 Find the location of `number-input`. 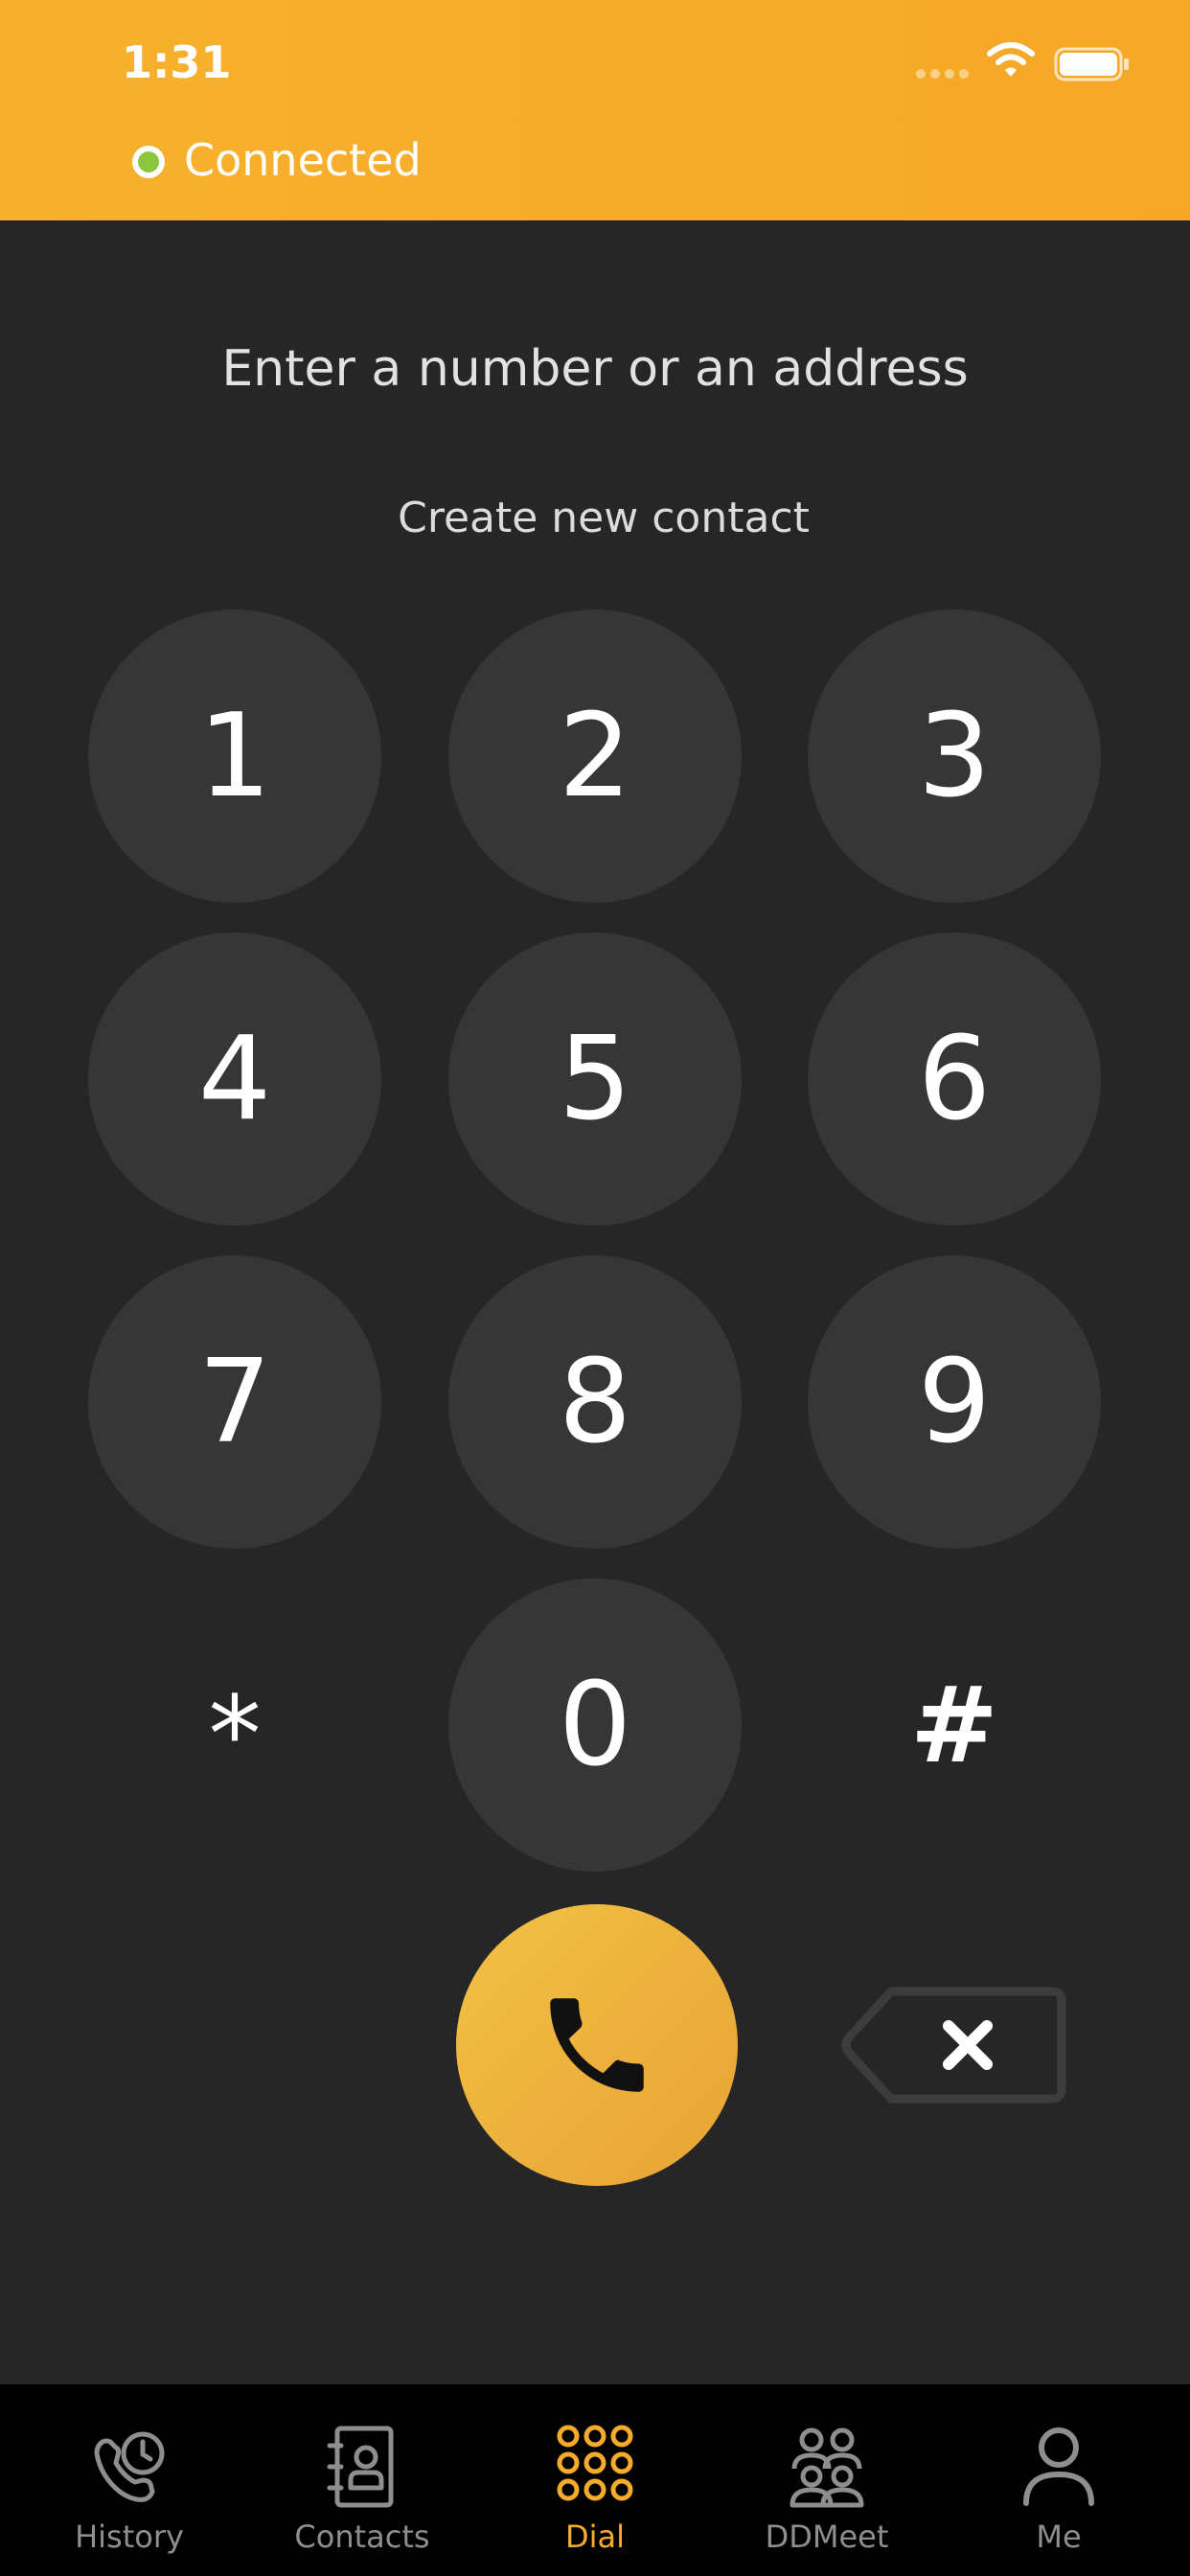

number-input is located at coordinates (595, 368).